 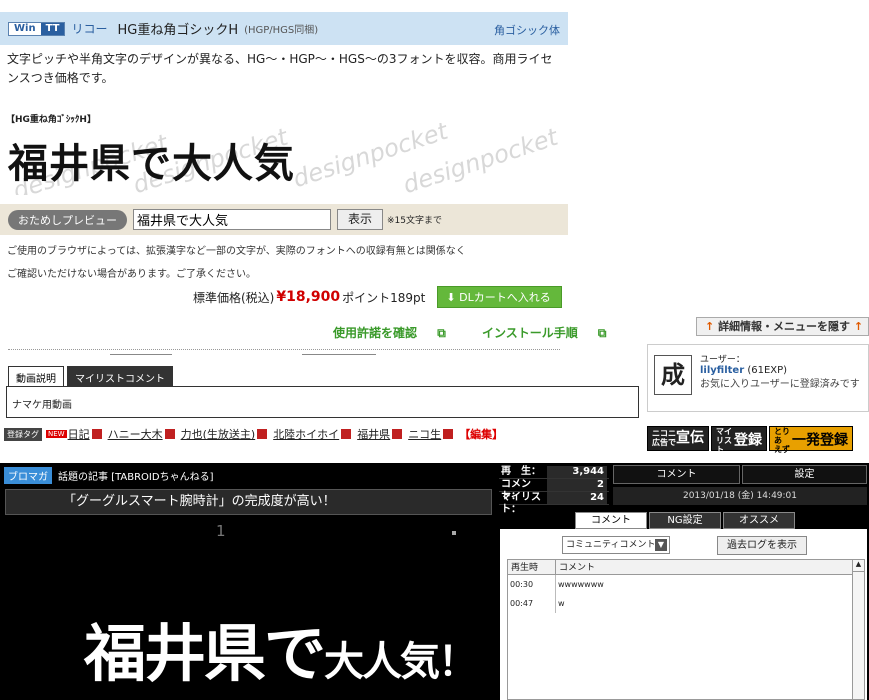 I want to click on comment-list-header: 再生時 コメント, so click(x=686, y=567).